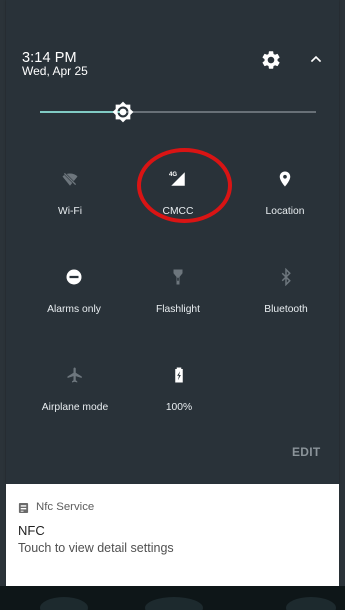  Describe the element at coordinates (74, 309) in the screenshot. I see `tile-label-alarms-only: Alarms only` at that location.